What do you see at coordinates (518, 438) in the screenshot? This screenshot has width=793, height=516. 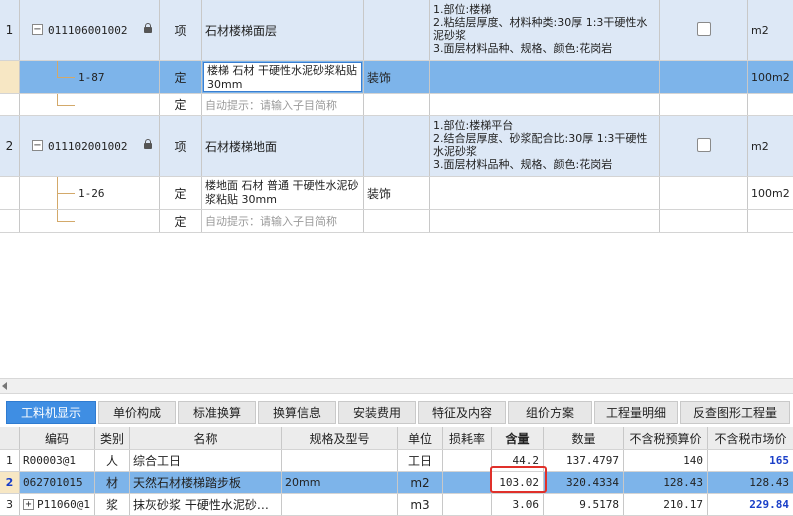 I see `header-content-qty: 含量` at bounding box center [518, 438].